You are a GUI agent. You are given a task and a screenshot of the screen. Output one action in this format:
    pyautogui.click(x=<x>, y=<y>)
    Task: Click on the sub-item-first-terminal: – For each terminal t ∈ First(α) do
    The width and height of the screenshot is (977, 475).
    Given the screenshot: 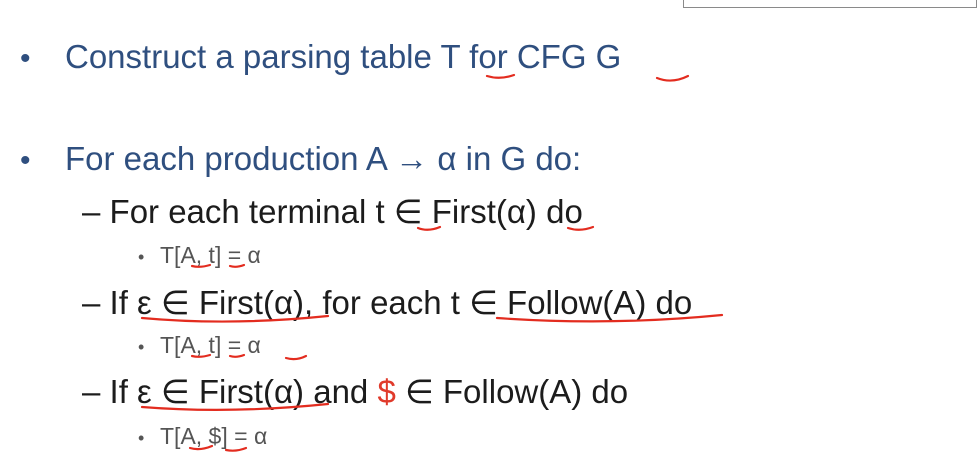 What is the action you would take?
    pyautogui.click(x=332, y=211)
    